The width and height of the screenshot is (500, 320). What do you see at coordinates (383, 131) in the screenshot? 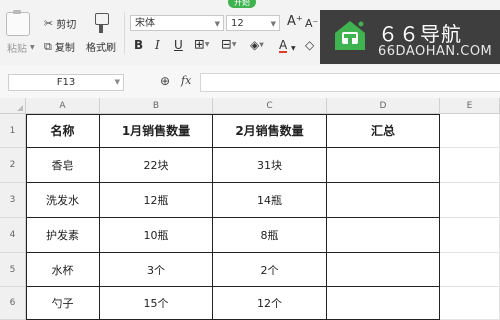
I see `table-header-cell: 汇总` at bounding box center [383, 131].